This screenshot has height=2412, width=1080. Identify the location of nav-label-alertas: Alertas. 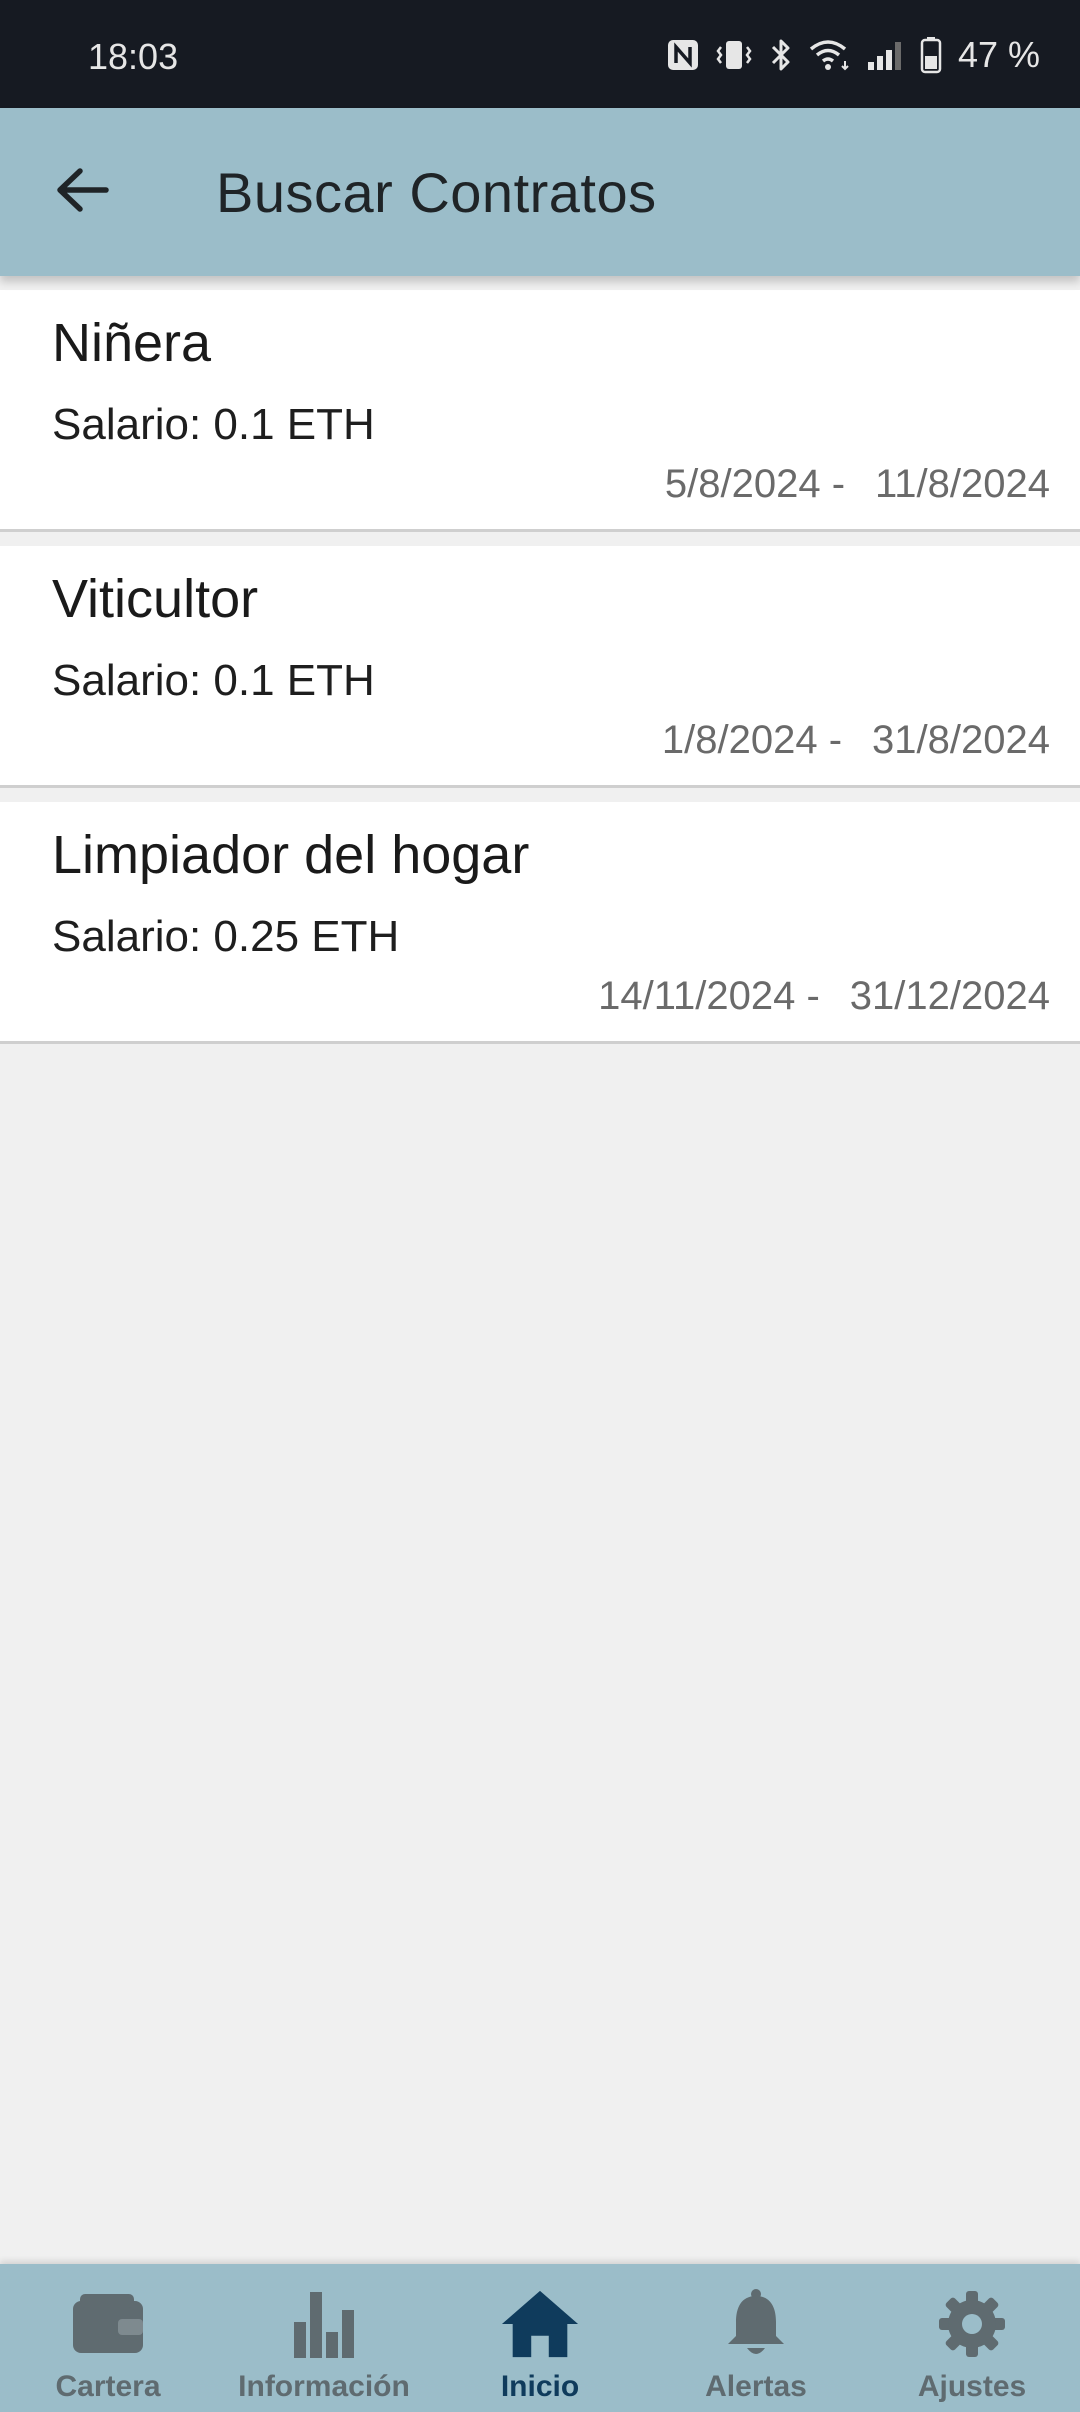
(756, 2386).